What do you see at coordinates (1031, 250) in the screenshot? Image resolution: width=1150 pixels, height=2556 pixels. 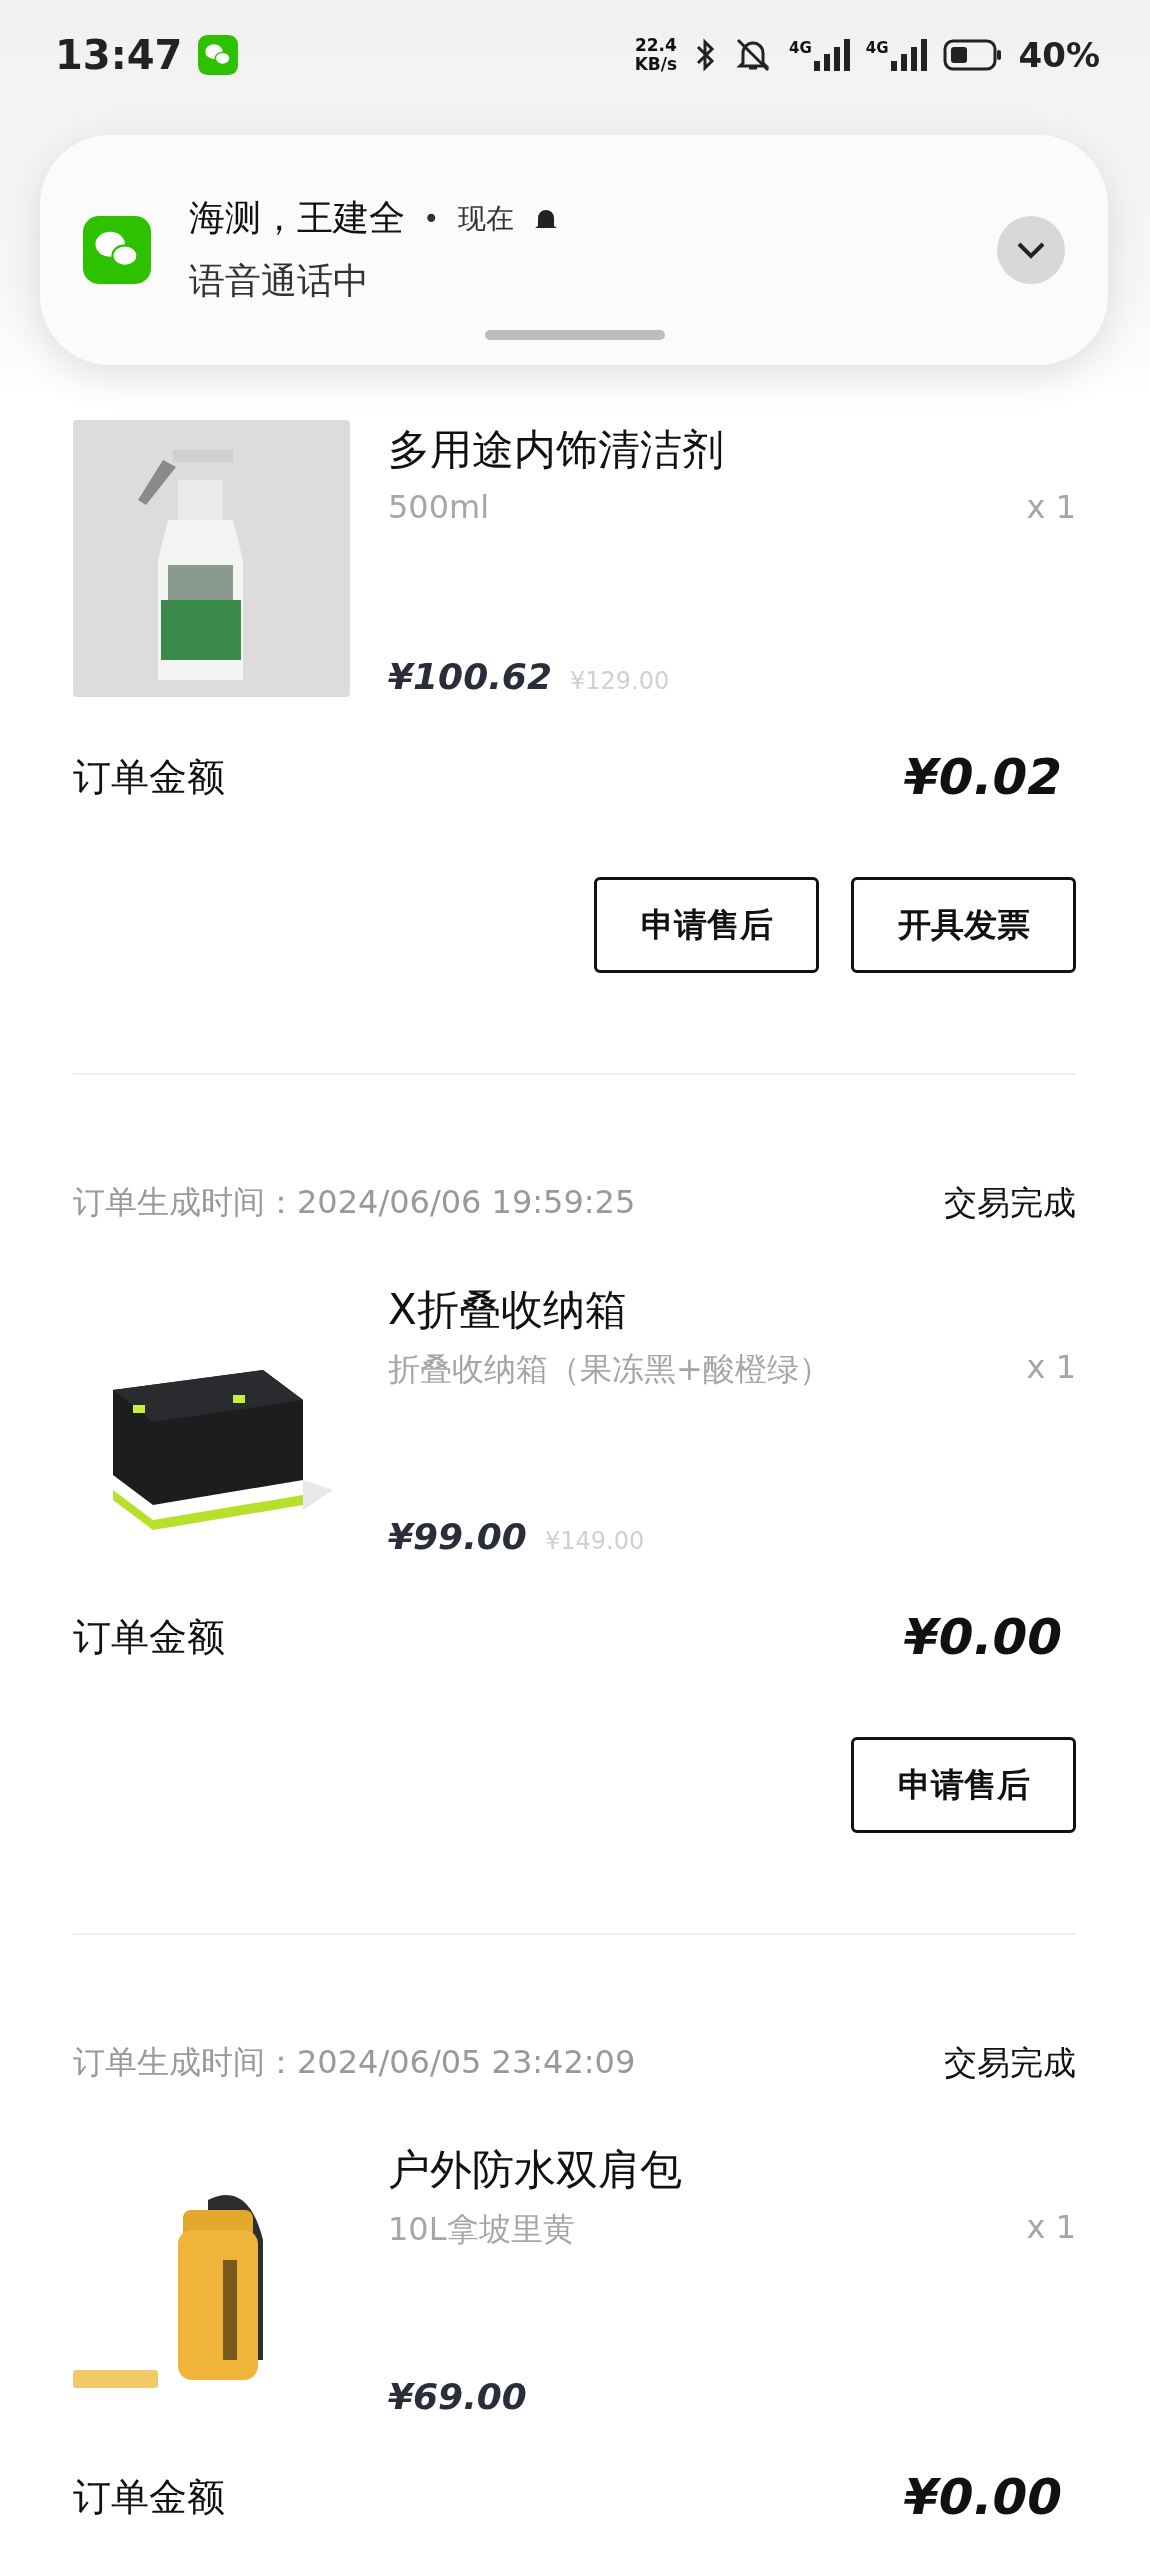 I see `chevron-down-icon` at bounding box center [1031, 250].